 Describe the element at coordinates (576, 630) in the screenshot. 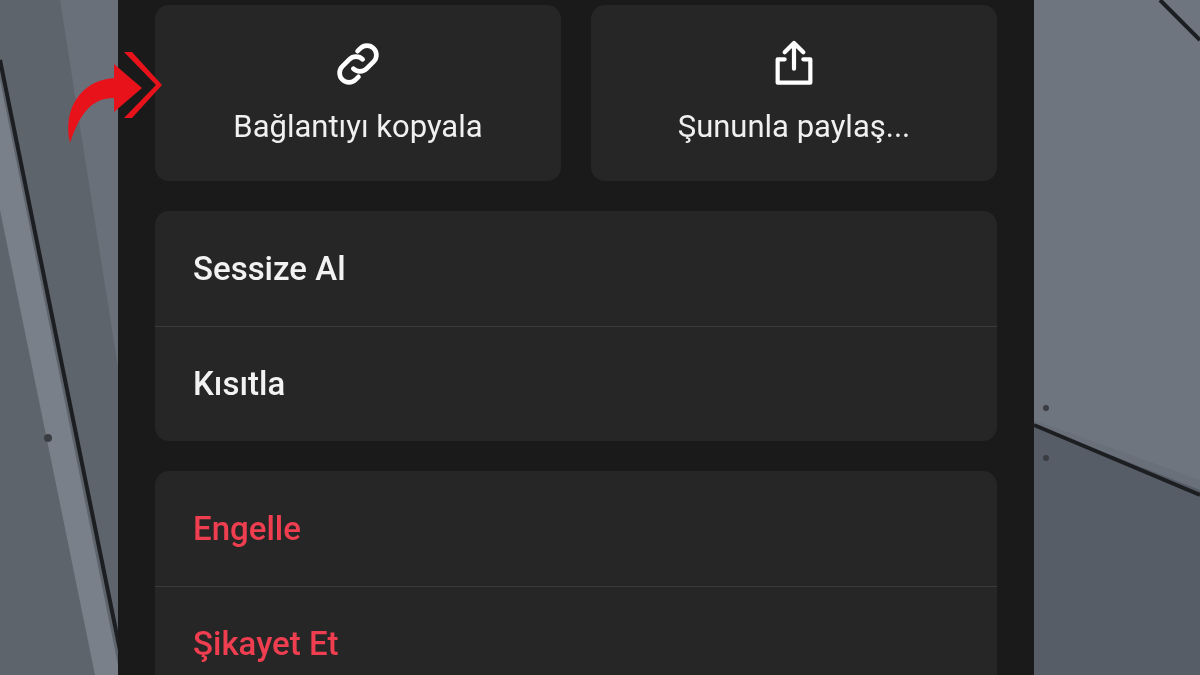

I see `menu-item: Şikayet Et` at that location.